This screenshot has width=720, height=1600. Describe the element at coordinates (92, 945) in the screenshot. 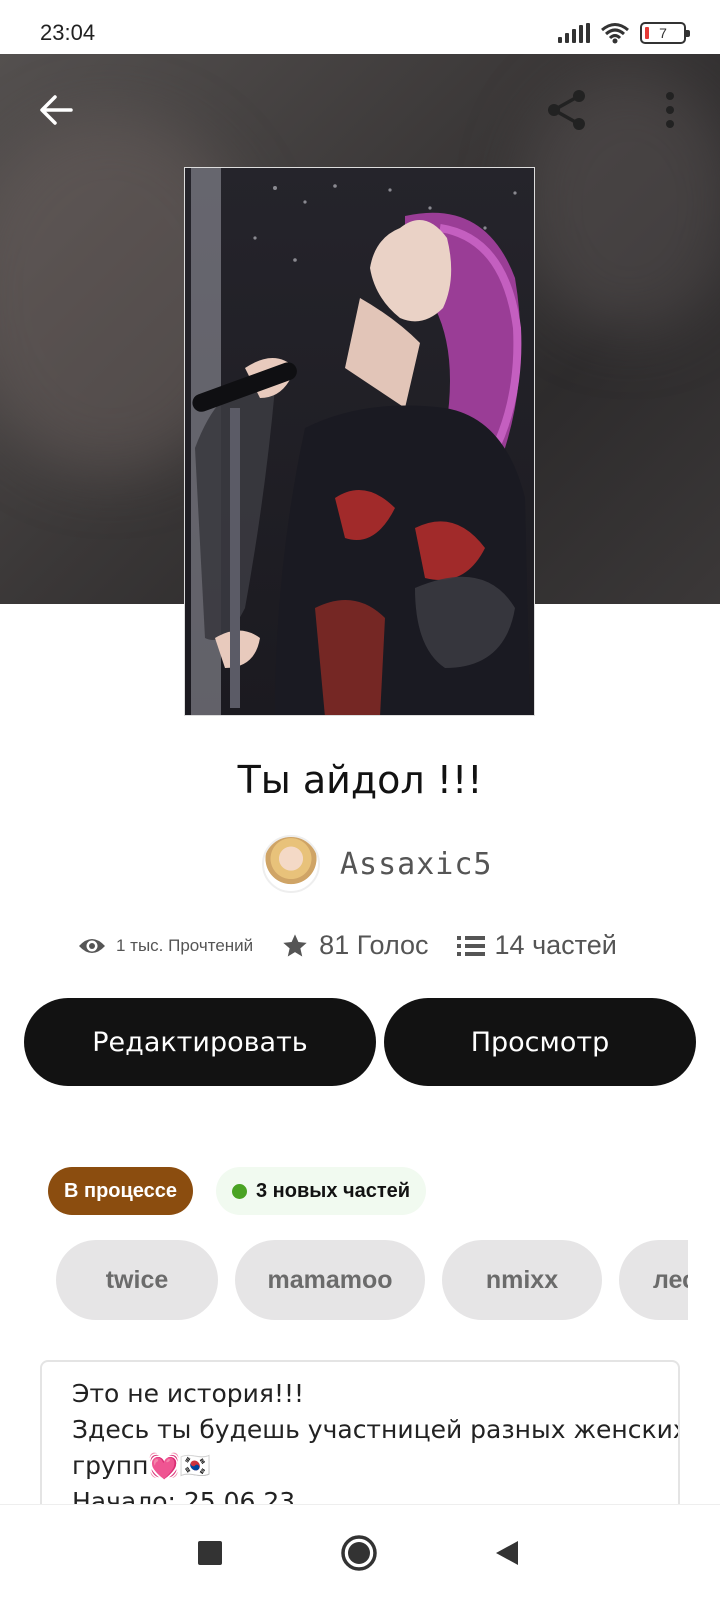

I see `eye-icon` at that location.